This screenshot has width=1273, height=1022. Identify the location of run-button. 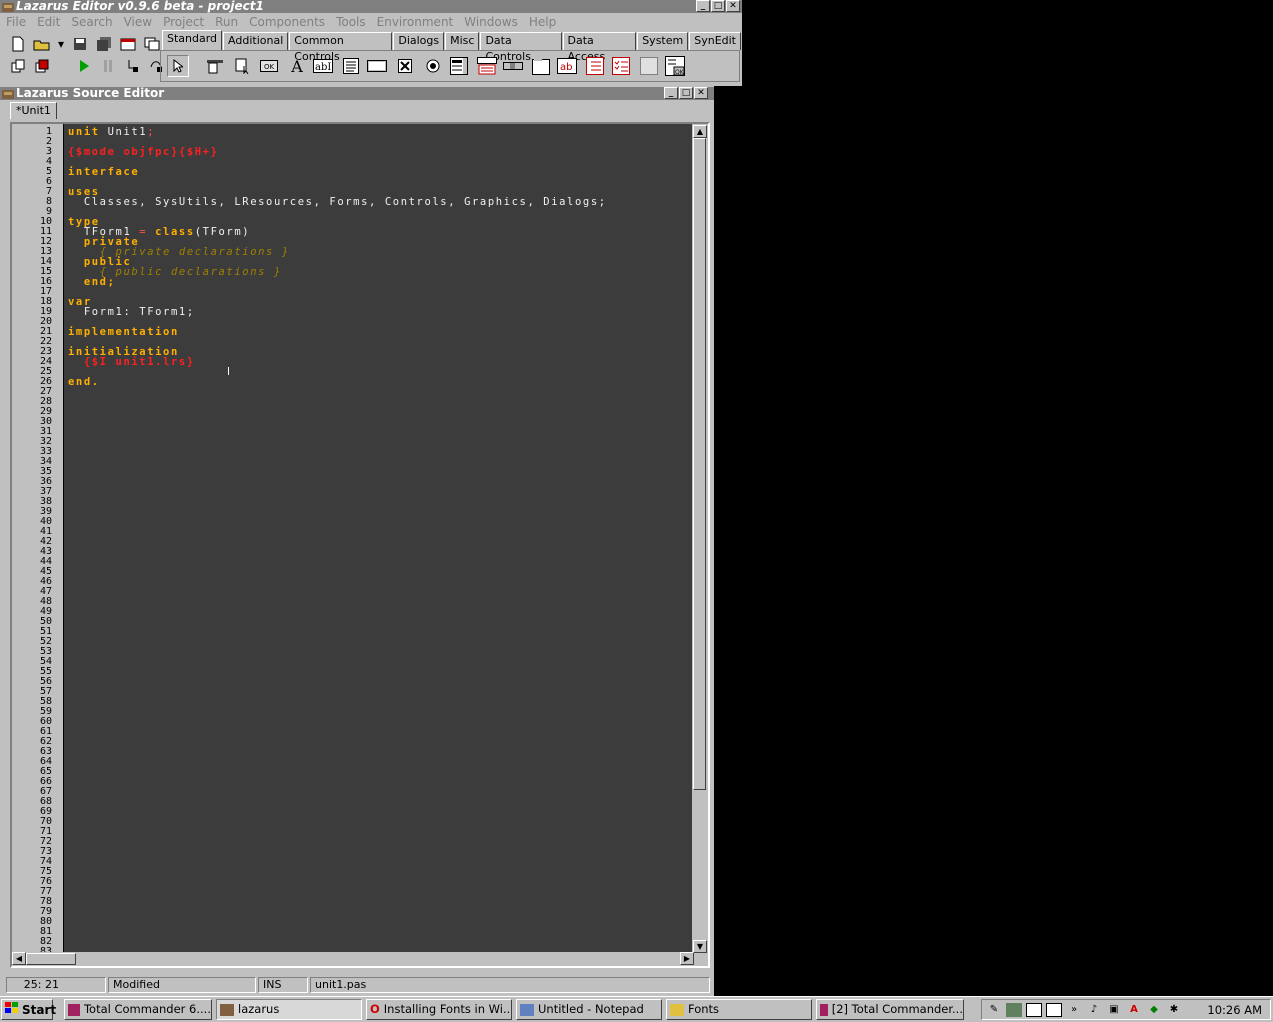
(84, 66).